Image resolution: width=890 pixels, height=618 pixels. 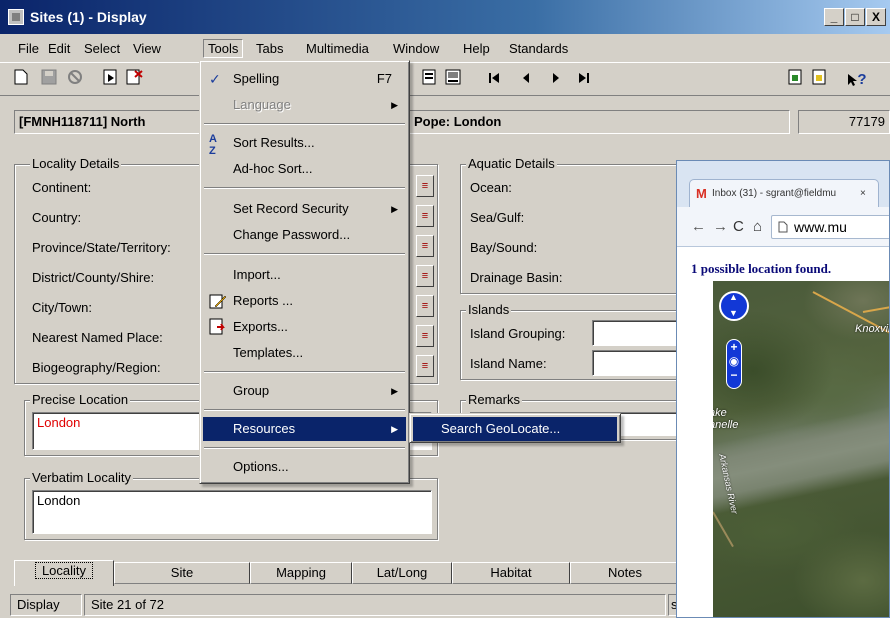 I want to click on menu-file: File, so click(x=28, y=48).